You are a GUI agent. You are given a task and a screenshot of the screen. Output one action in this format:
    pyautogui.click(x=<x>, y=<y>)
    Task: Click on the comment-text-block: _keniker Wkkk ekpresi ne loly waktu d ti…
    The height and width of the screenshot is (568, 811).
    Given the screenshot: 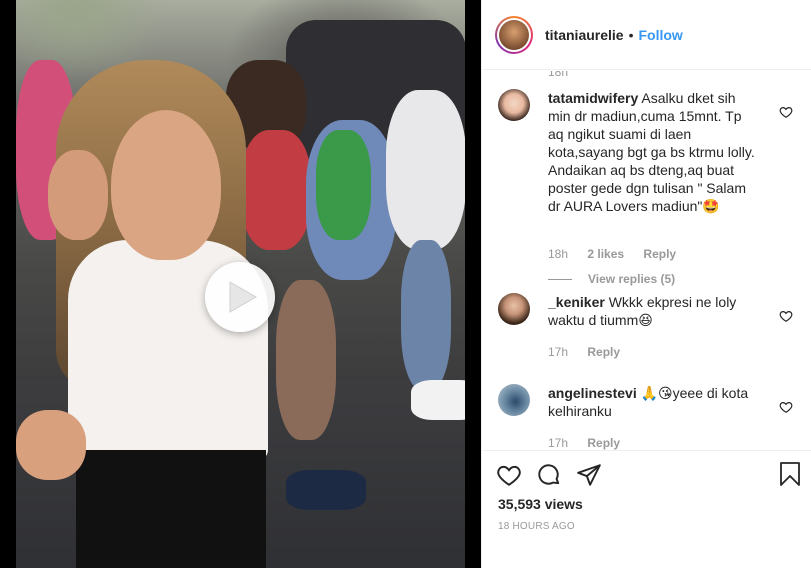 What is the action you would take?
    pyautogui.click(x=653, y=311)
    